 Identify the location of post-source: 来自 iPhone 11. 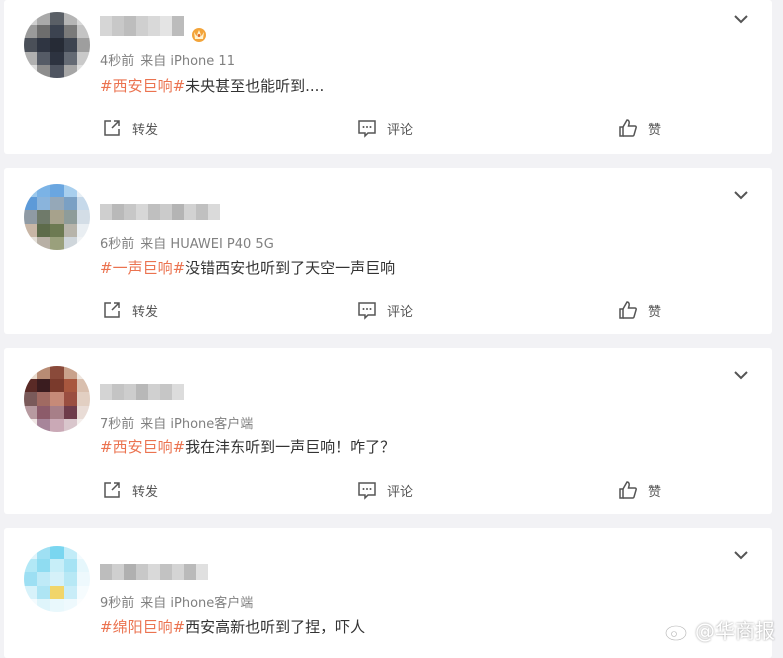
(187, 61).